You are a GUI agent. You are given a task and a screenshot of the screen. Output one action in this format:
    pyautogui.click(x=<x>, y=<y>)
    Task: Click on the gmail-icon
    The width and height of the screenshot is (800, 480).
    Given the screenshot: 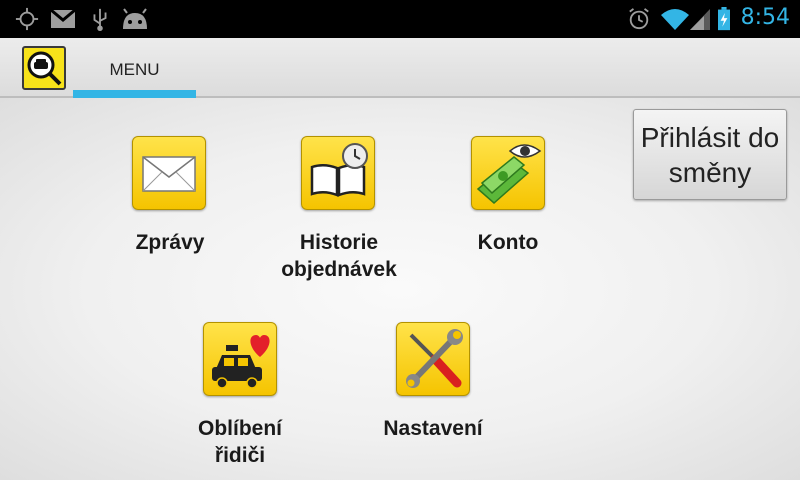 What is the action you would take?
    pyautogui.click(x=63, y=18)
    